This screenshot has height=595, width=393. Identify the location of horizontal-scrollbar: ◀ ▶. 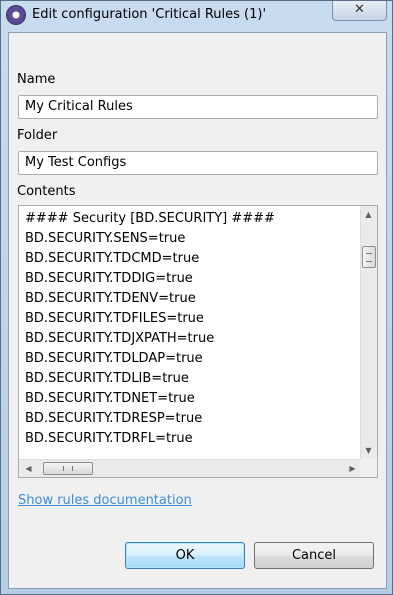
(190, 468).